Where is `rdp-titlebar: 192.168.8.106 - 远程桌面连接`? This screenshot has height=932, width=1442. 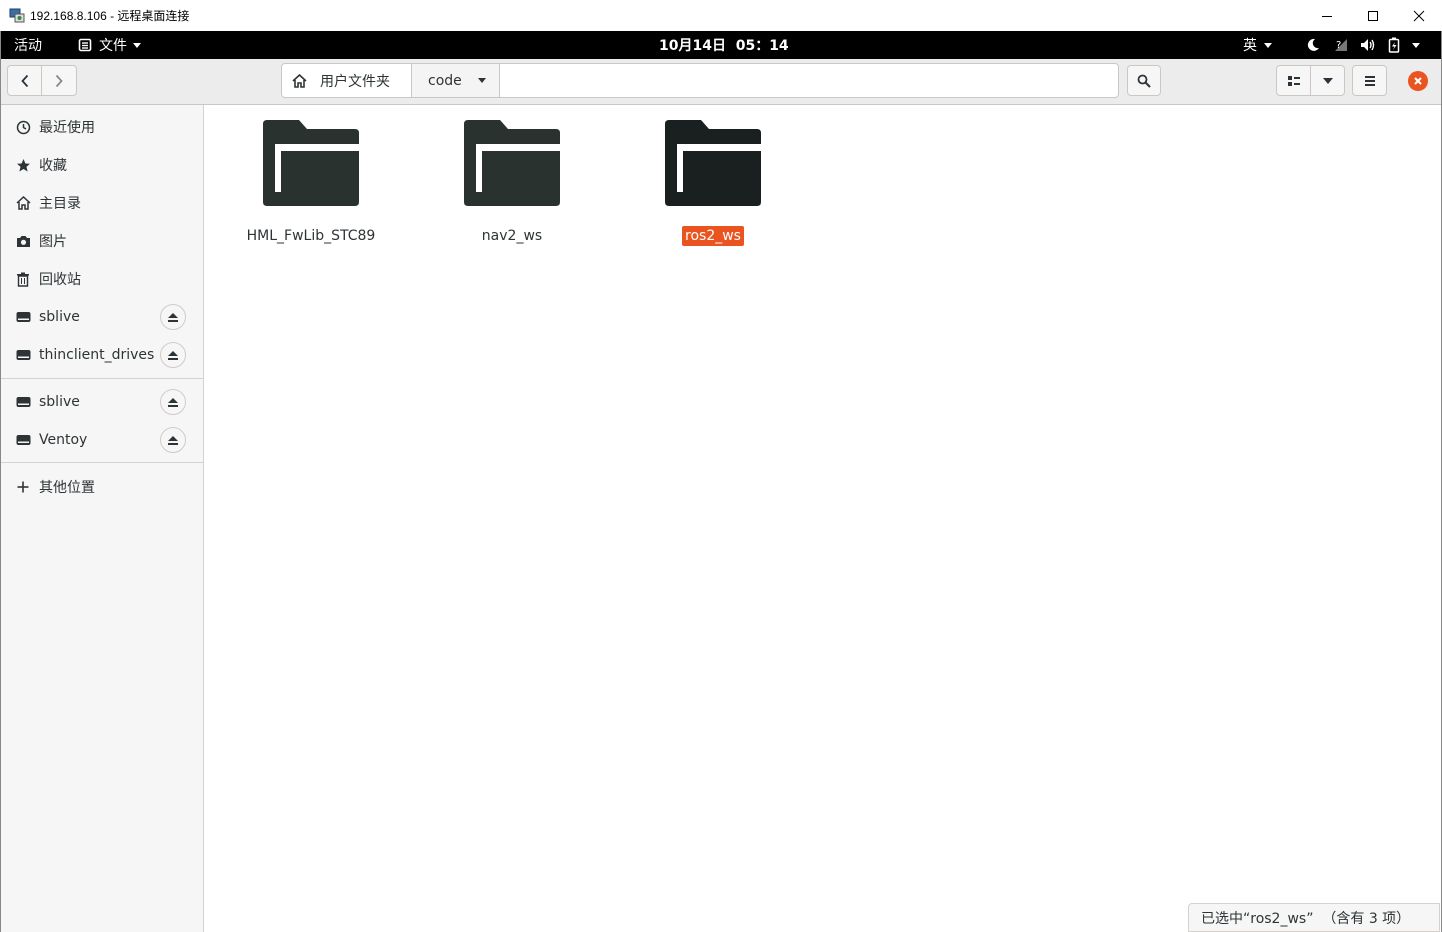
rdp-titlebar: 192.168.8.106 - 远程桌面连接 is located at coordinates (721, 16).